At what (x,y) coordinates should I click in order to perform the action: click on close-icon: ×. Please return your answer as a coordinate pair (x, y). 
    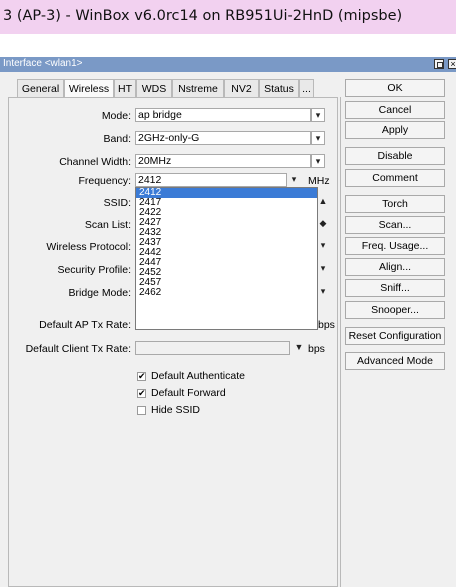
    Looking at the image, I should click on (452, 64).